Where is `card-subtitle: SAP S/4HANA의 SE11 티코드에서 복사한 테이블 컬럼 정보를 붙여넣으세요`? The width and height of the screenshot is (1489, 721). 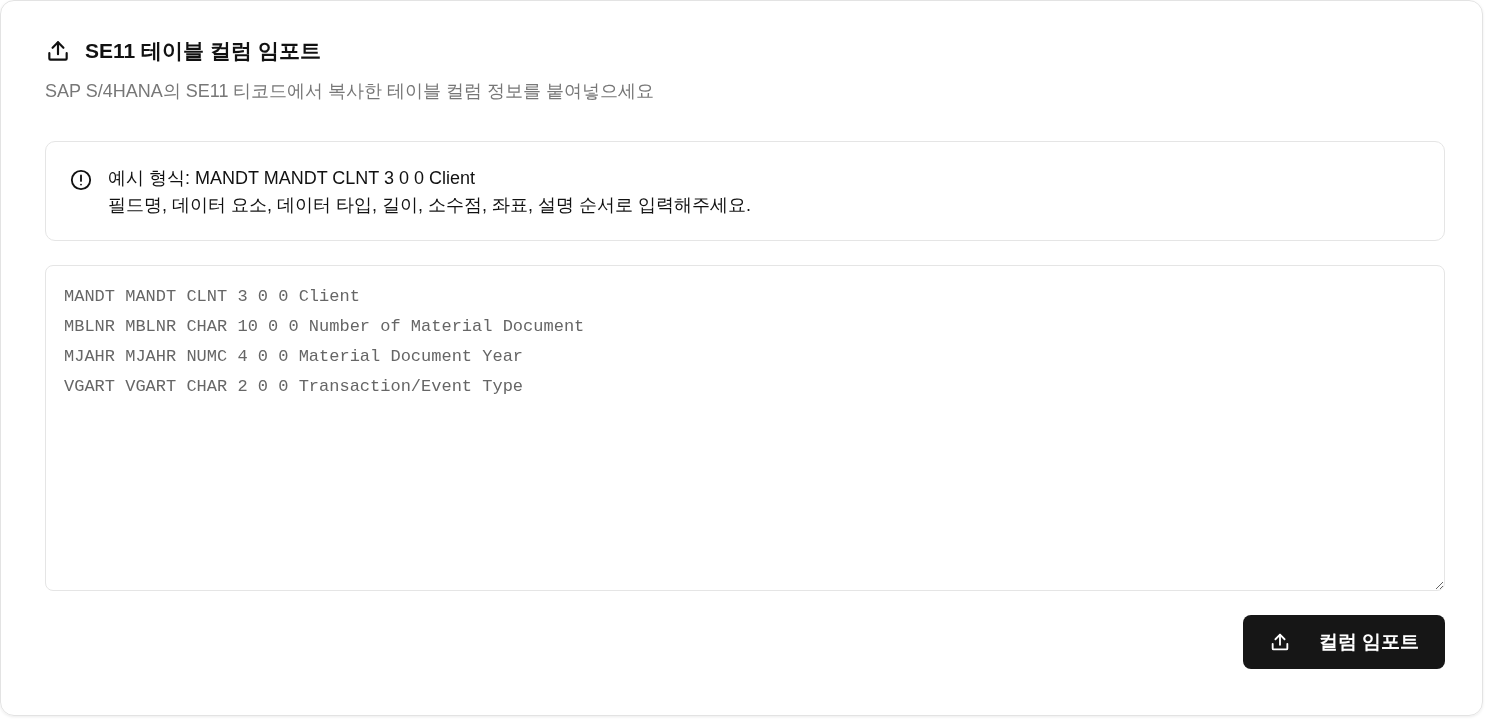 card-subtitle: SAP S/4HANA의 SE11 티코드에서 복사한 테이블 컬럼 정보를 붙여넣으세요 is located at coordinates (350, 91).